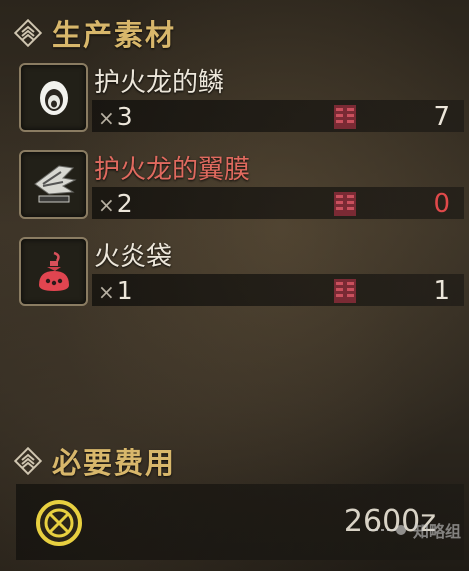  I want to click on material-row: 火炎袋 ×1 1, so click(240, 273).